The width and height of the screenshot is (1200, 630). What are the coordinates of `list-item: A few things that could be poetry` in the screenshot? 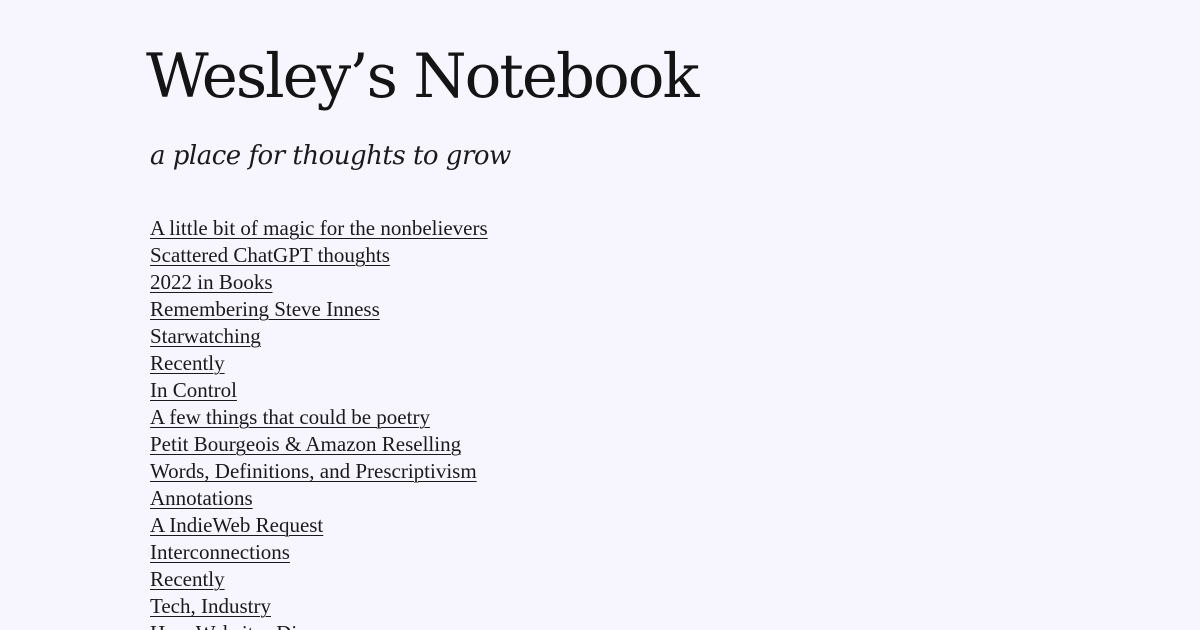 It's located at (319, 417).